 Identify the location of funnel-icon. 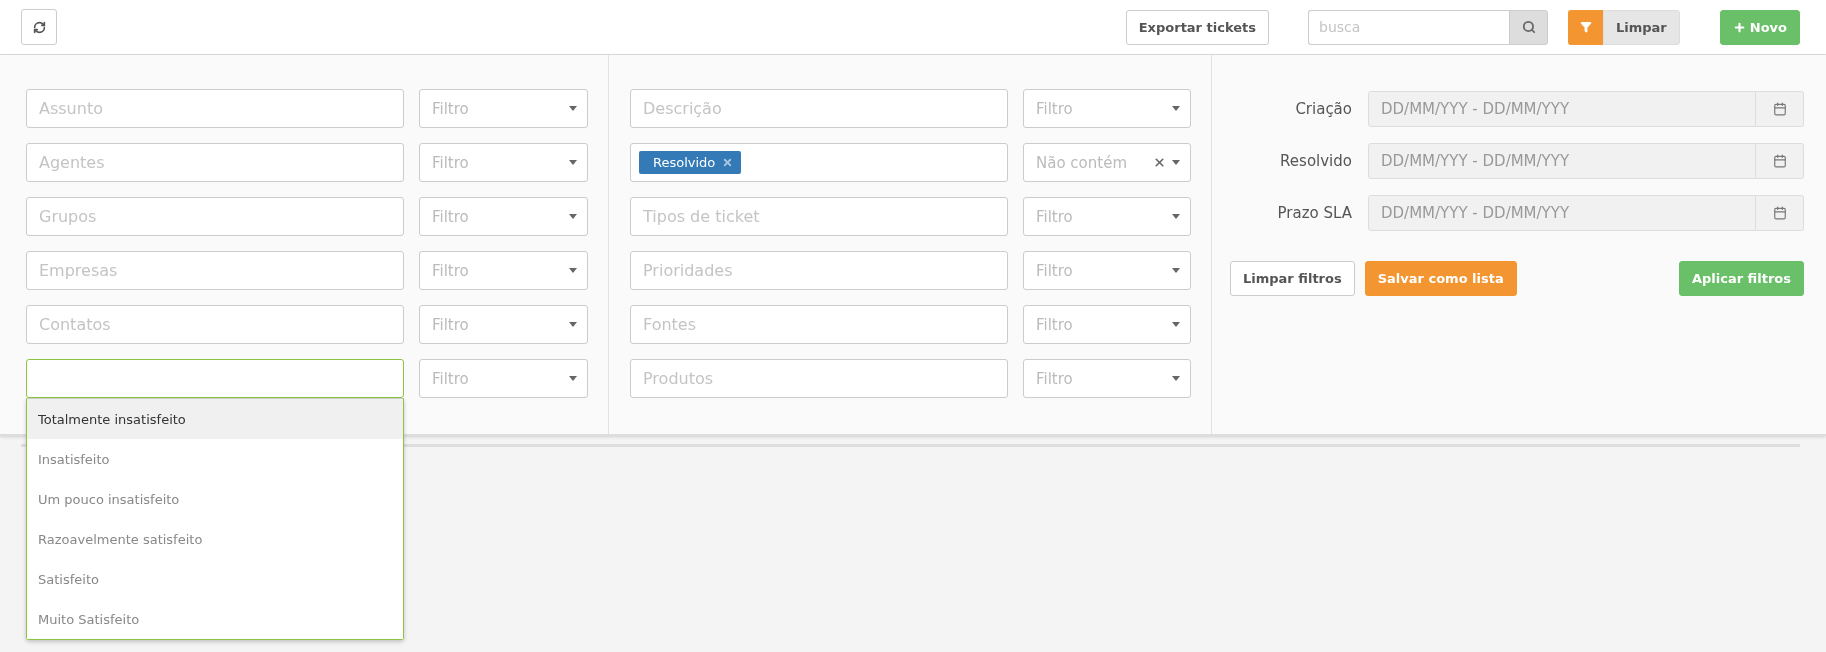
(1585, 27).